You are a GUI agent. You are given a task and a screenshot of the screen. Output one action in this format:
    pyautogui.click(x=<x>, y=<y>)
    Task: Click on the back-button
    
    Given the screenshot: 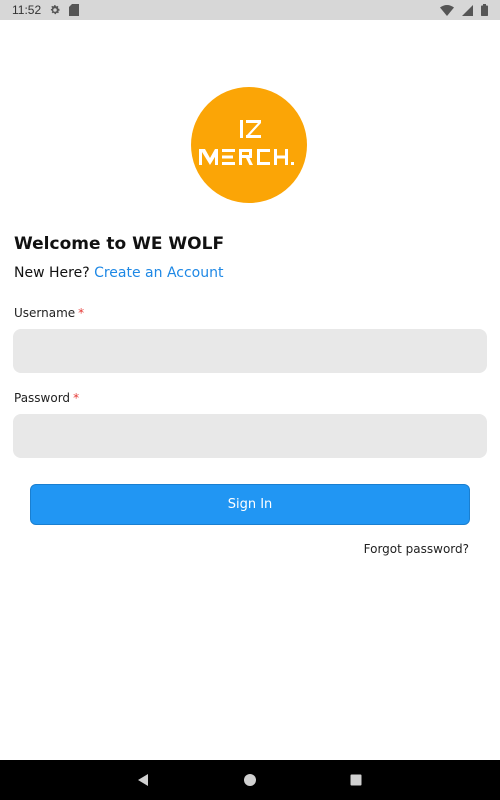 What is the action you would take?
    pyautogui.click(x=143, y=780)
    